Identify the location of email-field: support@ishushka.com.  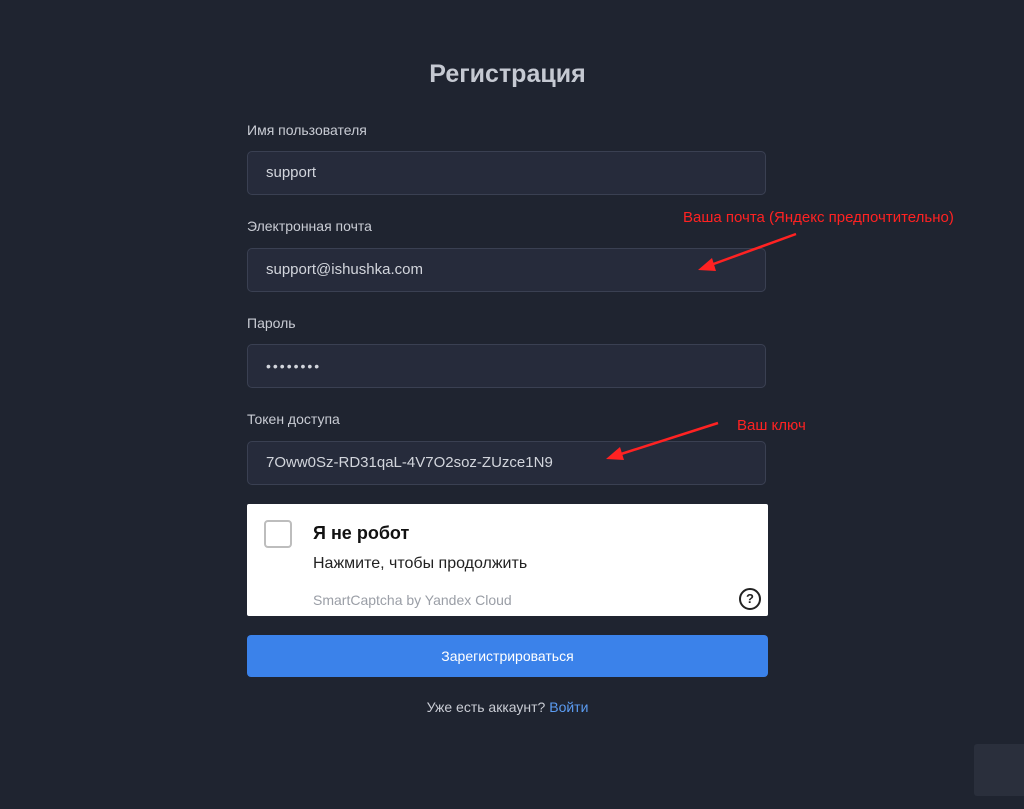
(506, 270).